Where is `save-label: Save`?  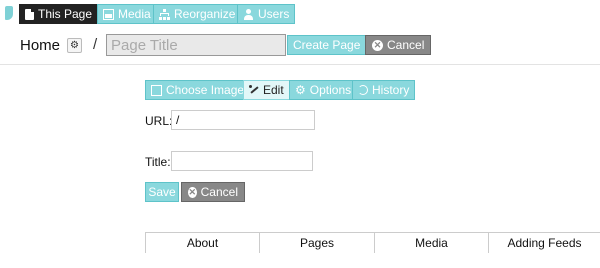
save-label: Save is located at coordinates (162, 192).